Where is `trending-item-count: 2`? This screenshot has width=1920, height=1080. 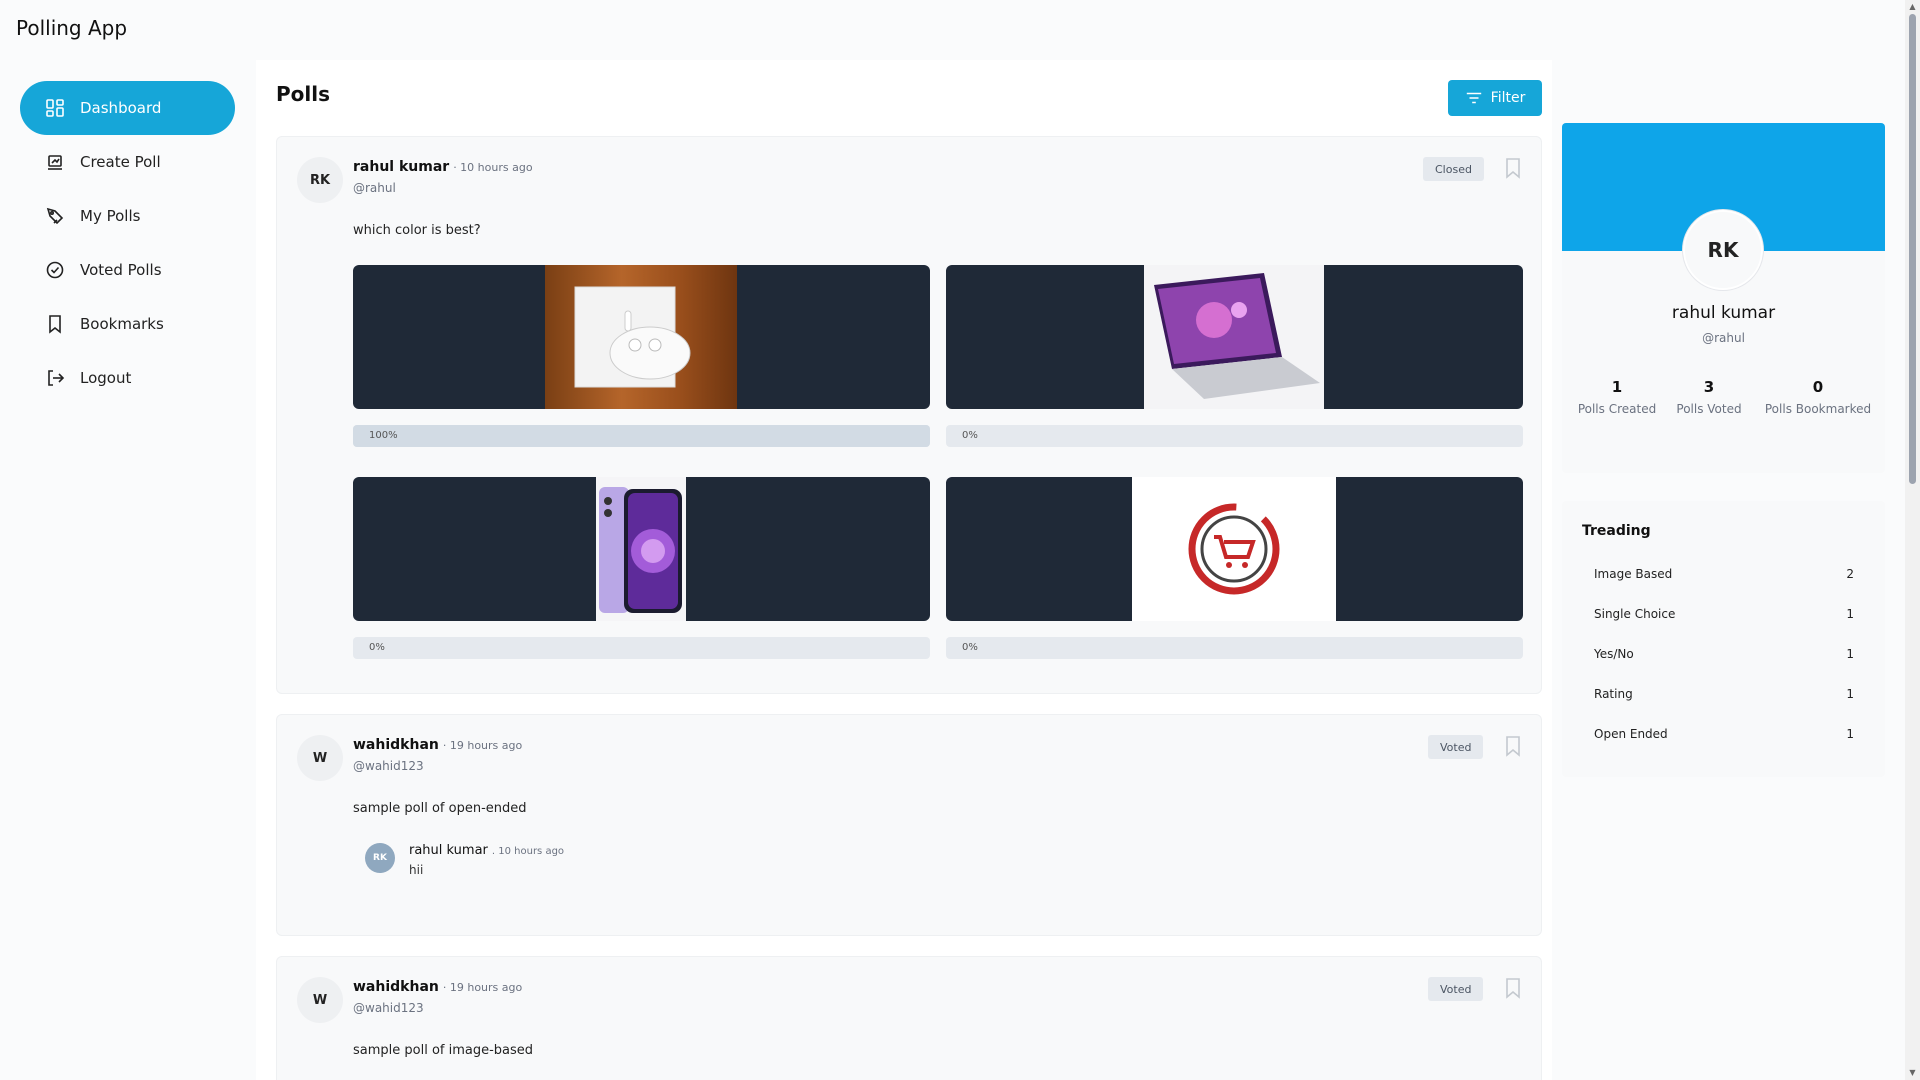 trending-item-count: 2 is located at coordinates (1850, 574).